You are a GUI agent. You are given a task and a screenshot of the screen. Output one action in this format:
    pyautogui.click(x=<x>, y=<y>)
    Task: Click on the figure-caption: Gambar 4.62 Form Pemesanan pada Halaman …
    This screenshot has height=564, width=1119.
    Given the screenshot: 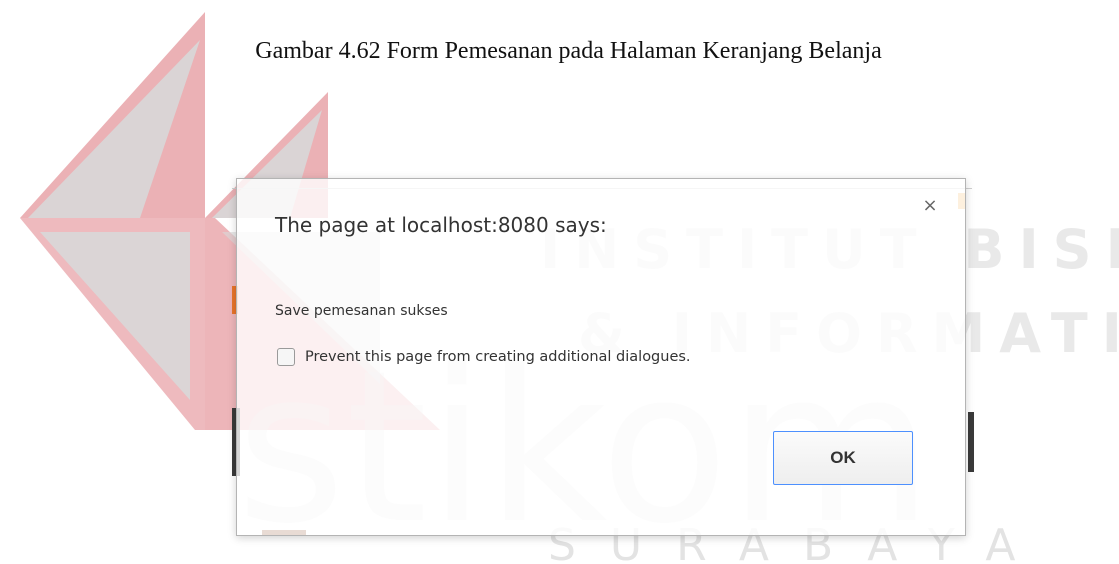 What is the action you would take?
    pyautogui.click(x=568, y=51)
    